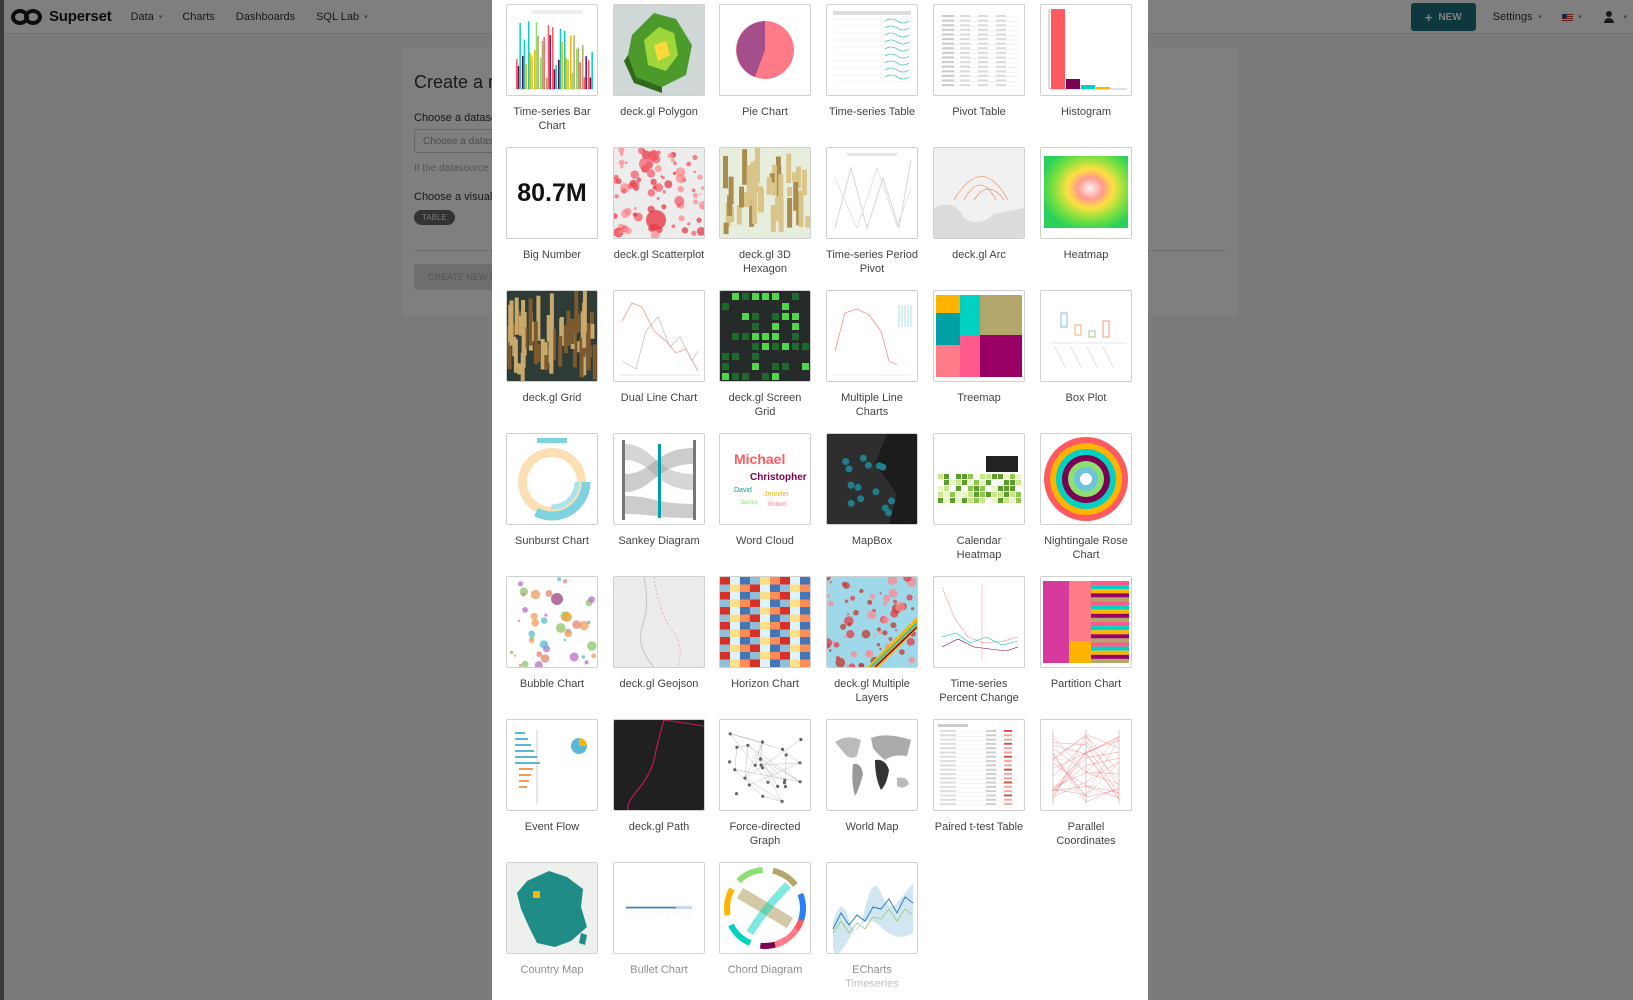 The height and width of the screenshot is (1000, 1633). I want to click on viz-type-tile: Time-series Table, so click(872, 61).